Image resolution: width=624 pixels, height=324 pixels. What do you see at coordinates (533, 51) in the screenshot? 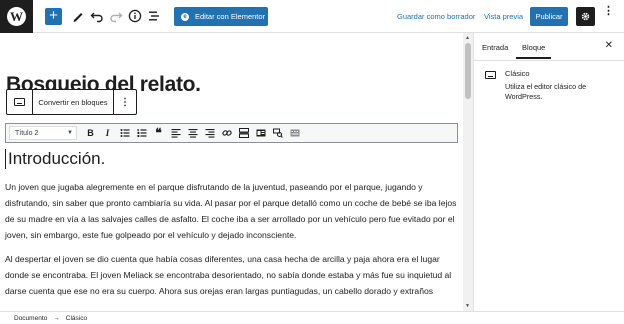
I see `tab-block: Bloque` at bounding box center [533, 51].